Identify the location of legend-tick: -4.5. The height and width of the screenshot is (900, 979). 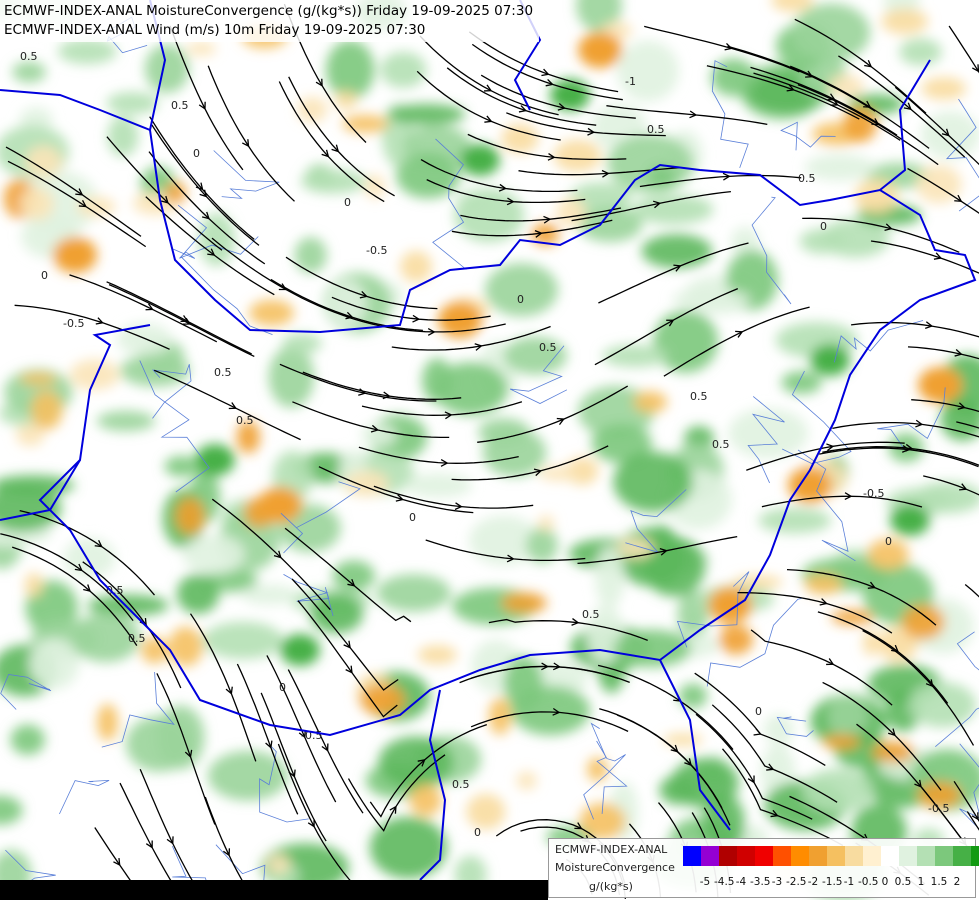
(724, 882).